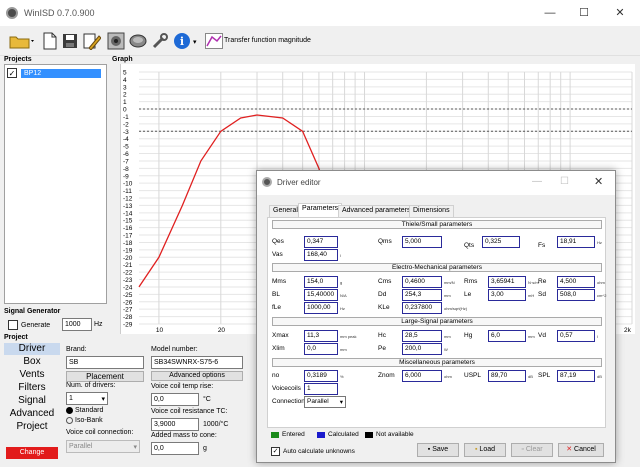 The width and height of the screenshot is (640, 467). What do you see at coordinates (32, 426) in the screenshot?
I see `nav-project: Project` at bounding box center [32, 426].